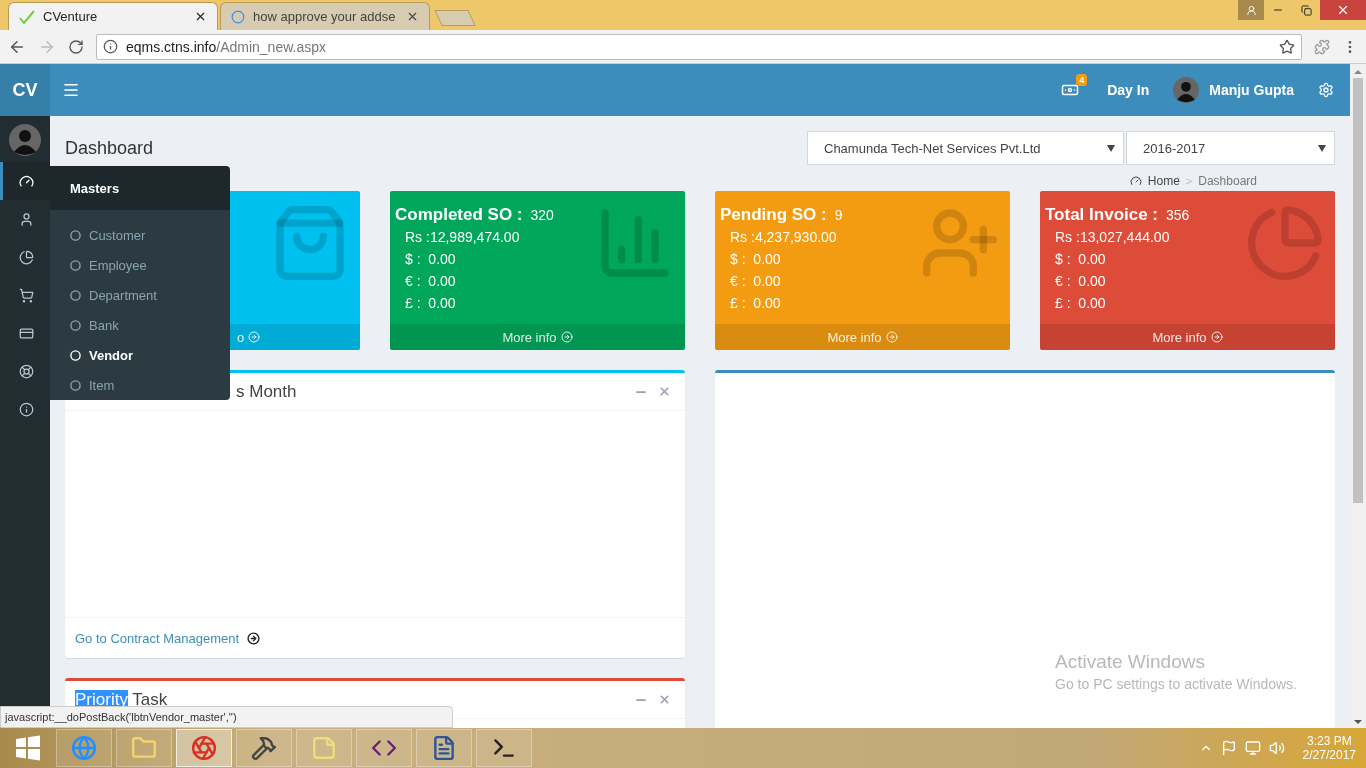  Describe the element at coordinates (113, 16) in the screenshot. I see `browser-tab: CVenture` at that location.